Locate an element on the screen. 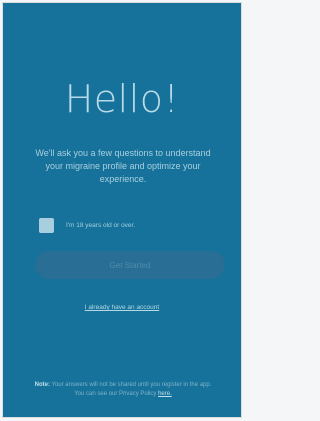 The width and height of the screenshot is (320, 421). get-started-button: Get Started is located at coordinates (130, 265).